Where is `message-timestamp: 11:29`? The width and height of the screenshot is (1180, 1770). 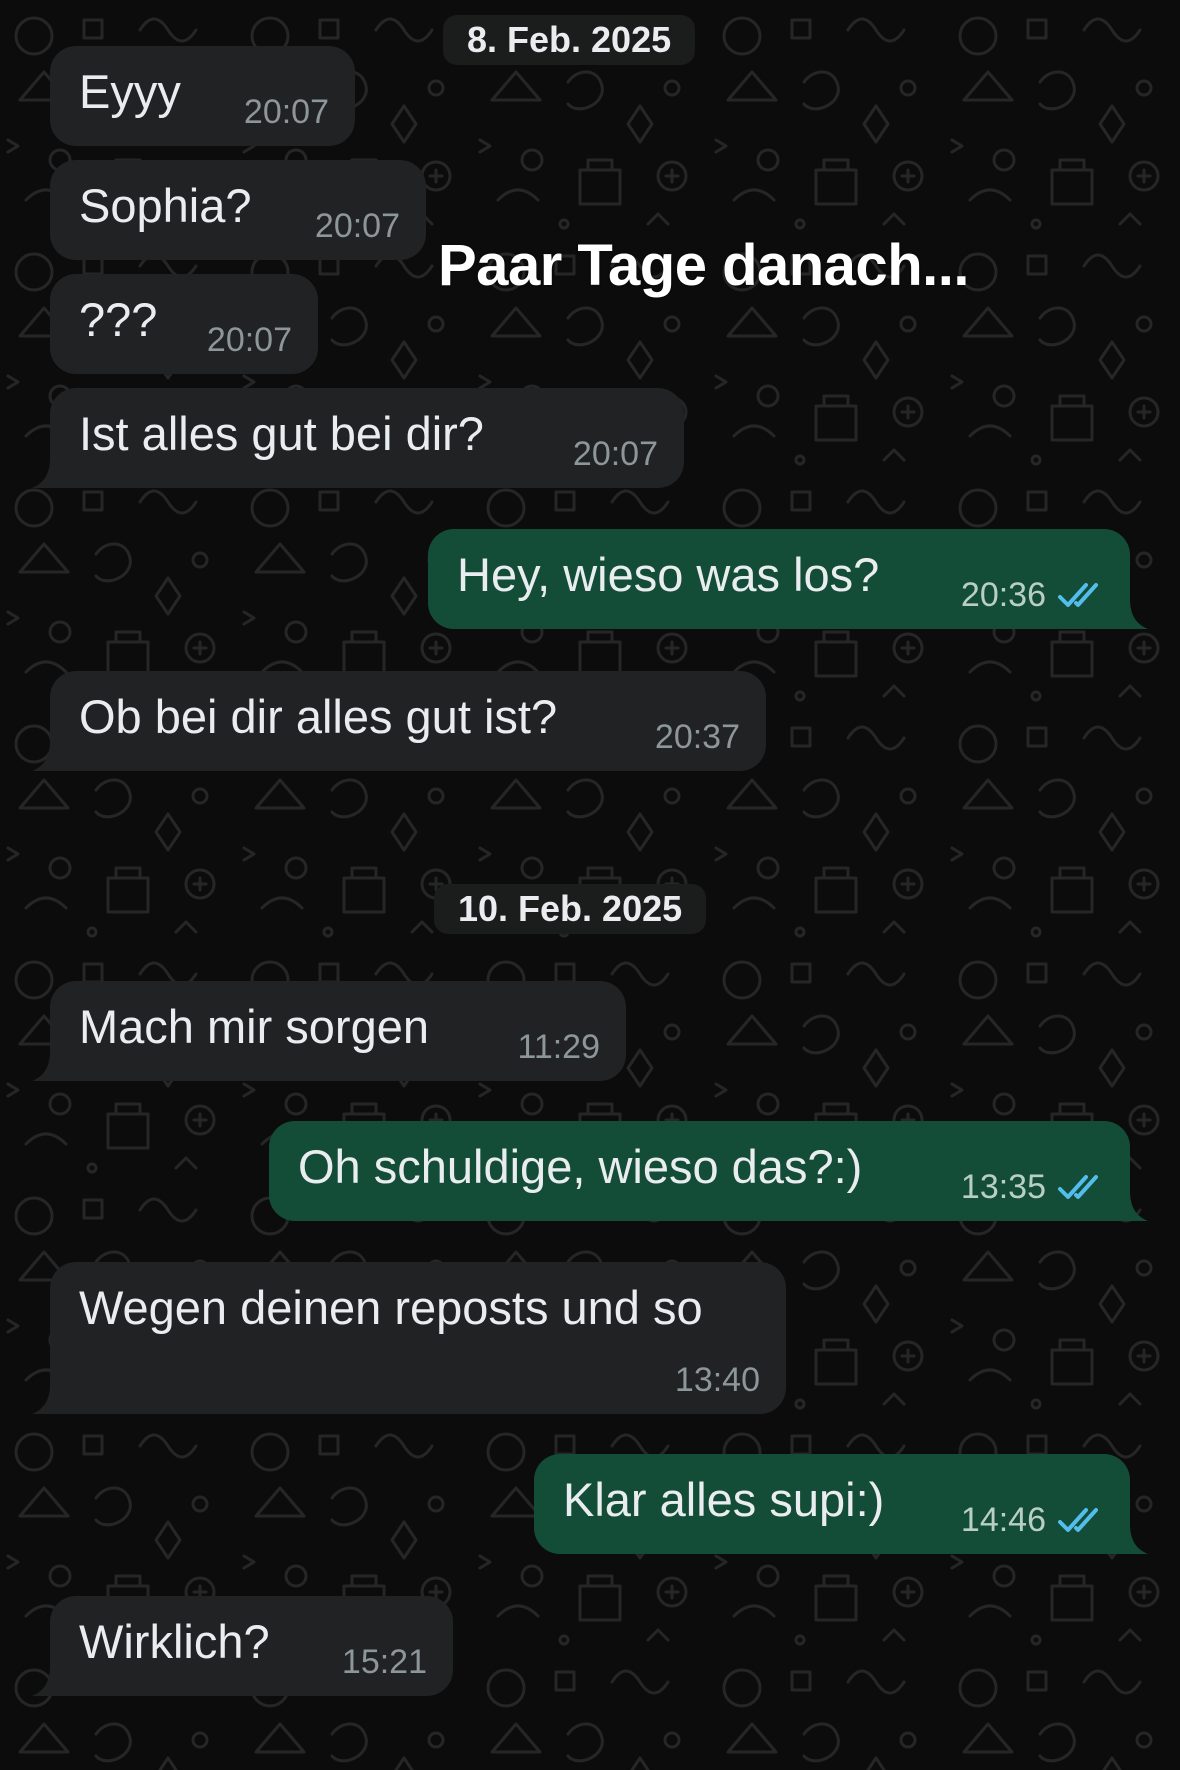
message-timestamp: 11:29 is located at coordinates (558, 1047).